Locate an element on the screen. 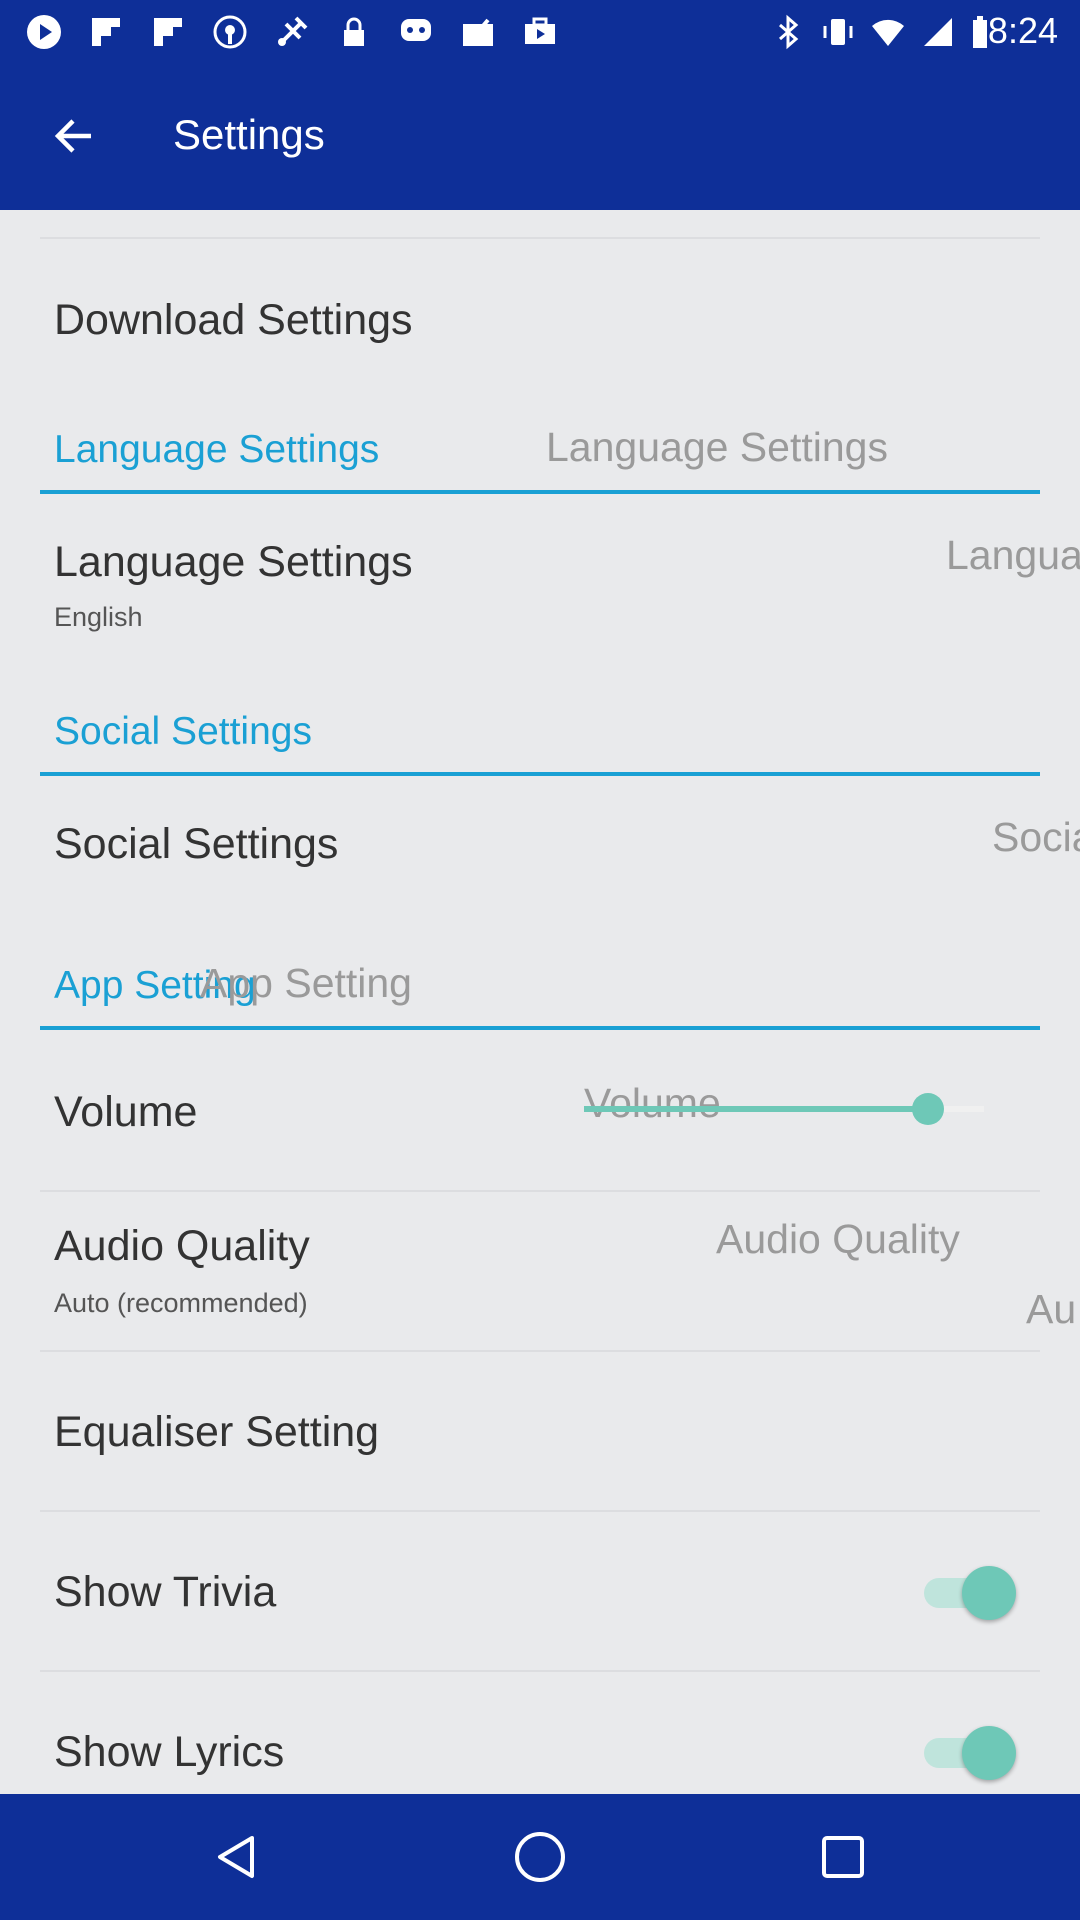 The width and height of the screenshot is (1080, 1920). vibrate-icon is located at coordinates (838, 32).